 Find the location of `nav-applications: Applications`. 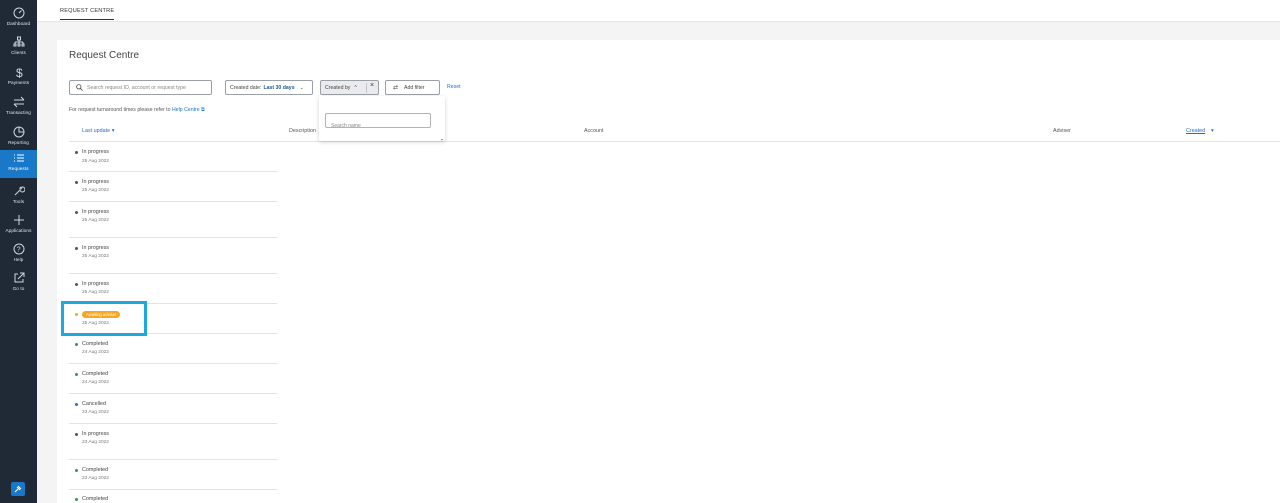

nav-applications: Applications is located at coordinates (18, 227).